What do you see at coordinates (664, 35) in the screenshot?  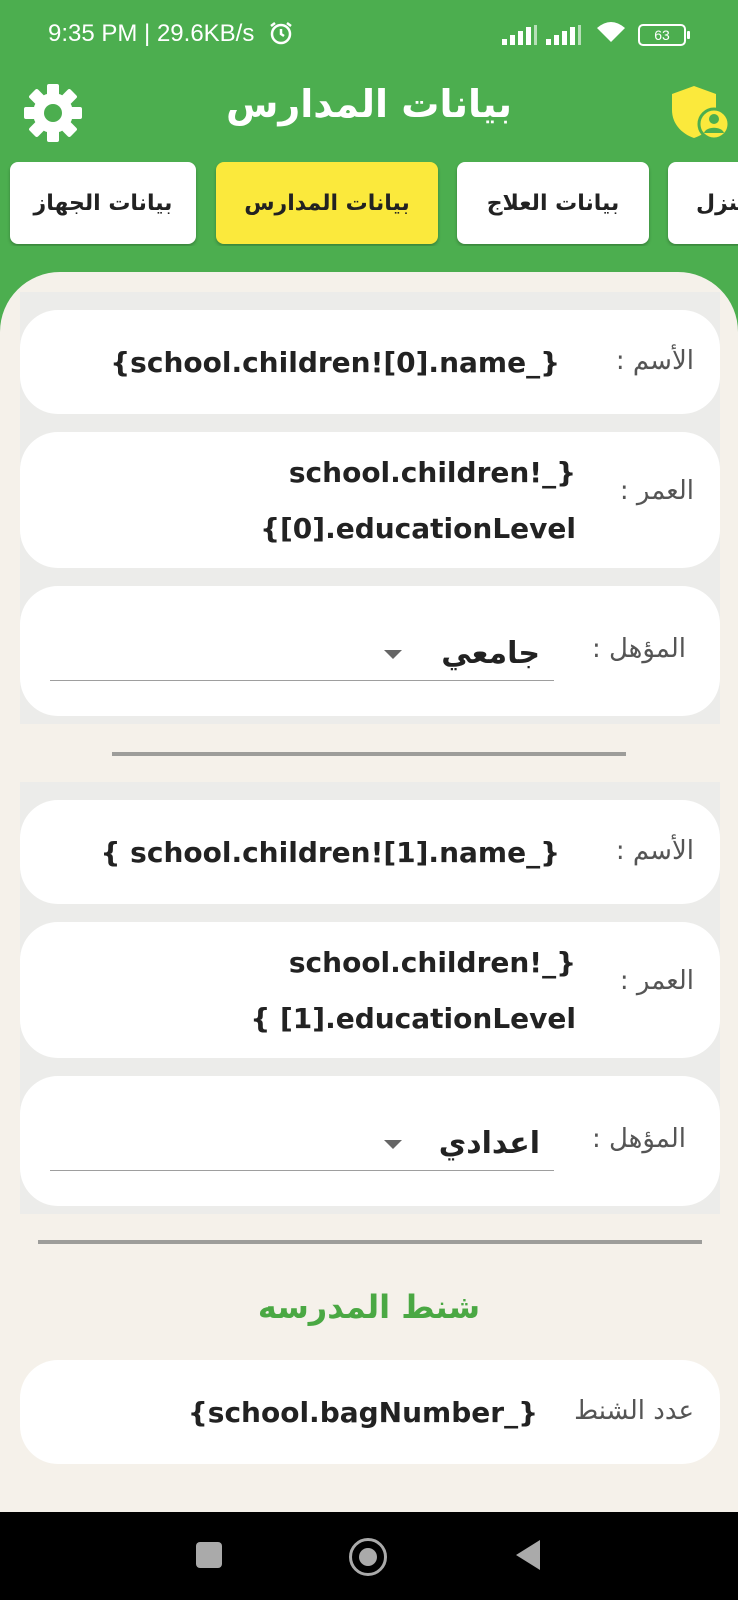 I see `battery-indicator: 63` at bounding box center [664, 35].